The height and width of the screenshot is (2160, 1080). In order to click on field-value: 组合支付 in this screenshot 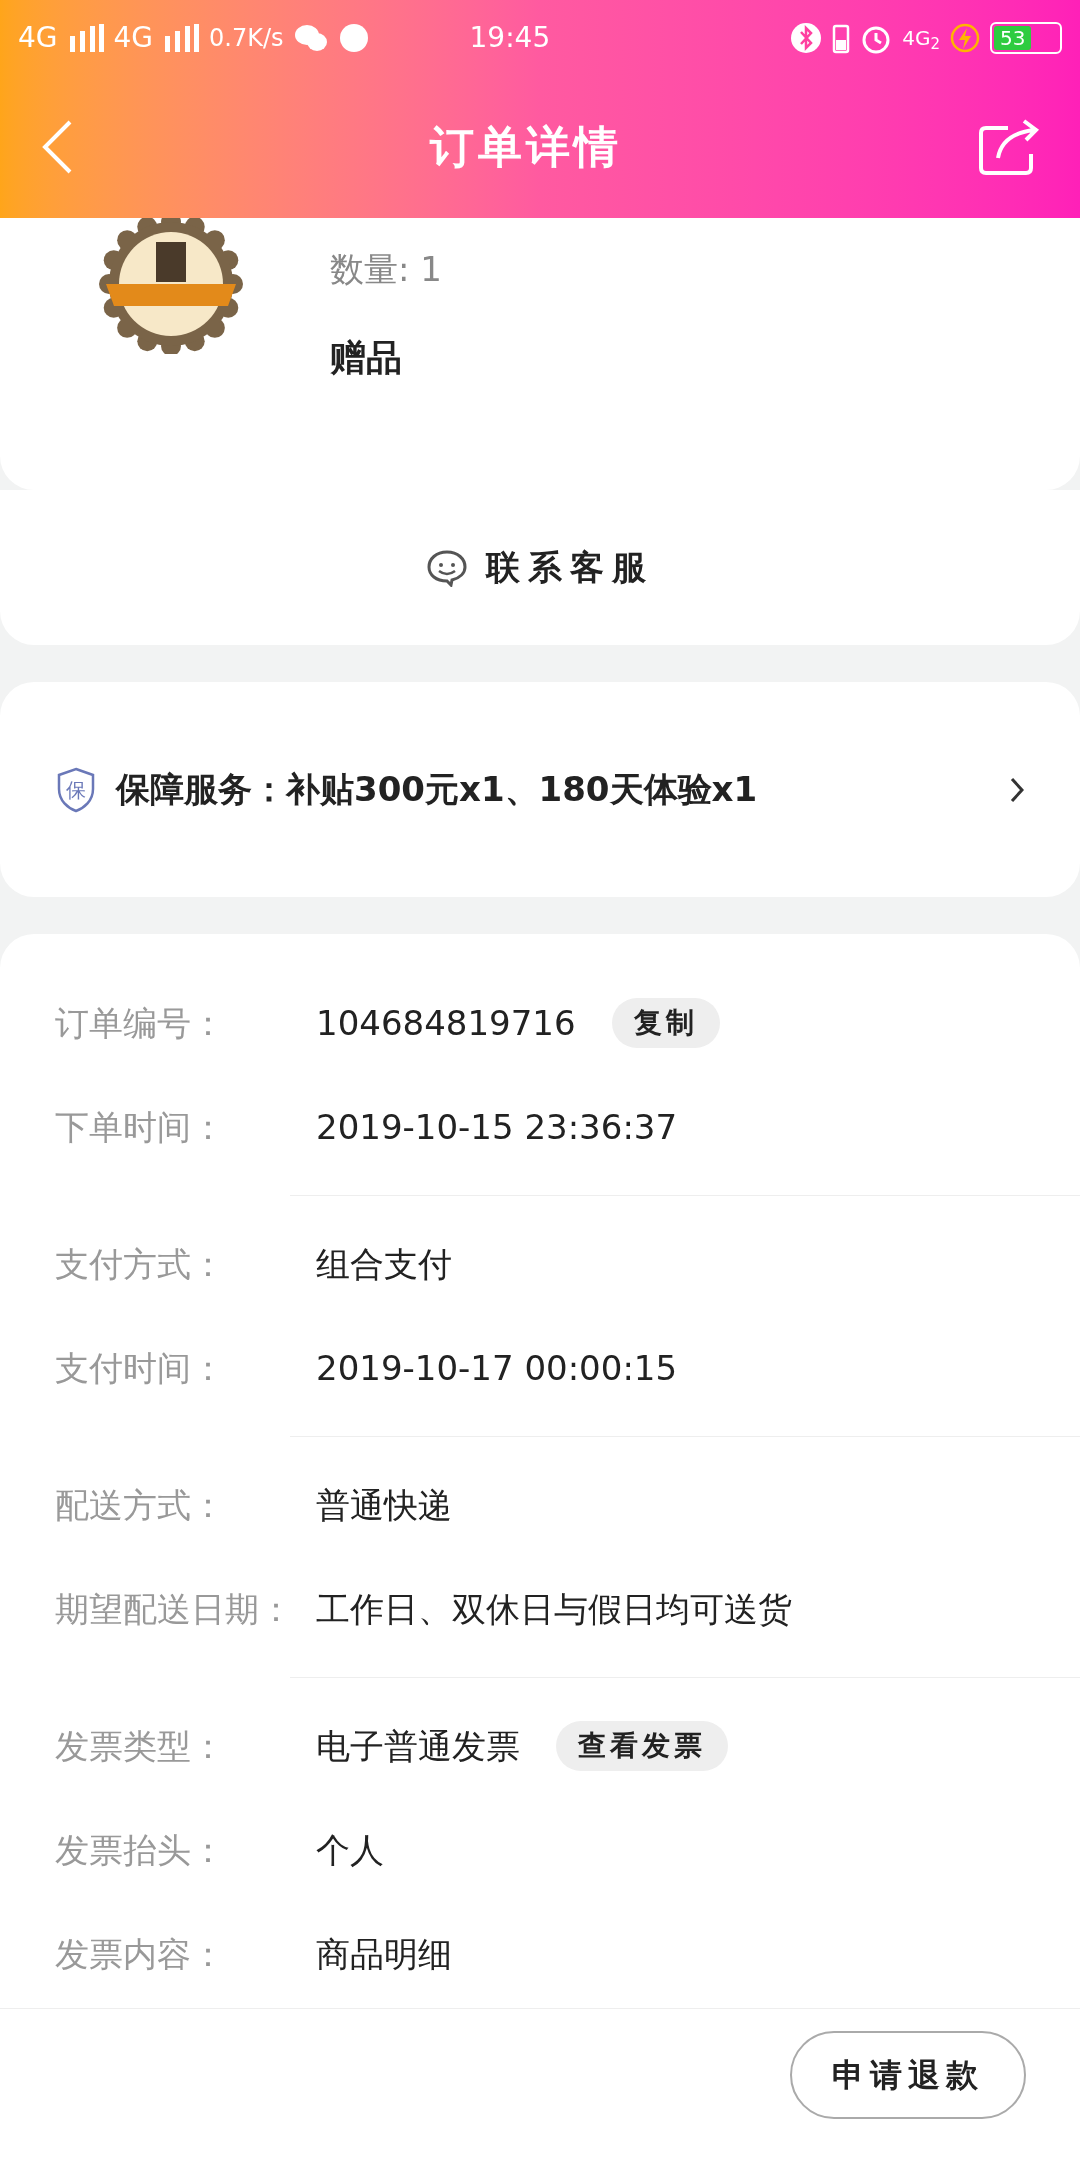, I will do `click(384, 1264)`.